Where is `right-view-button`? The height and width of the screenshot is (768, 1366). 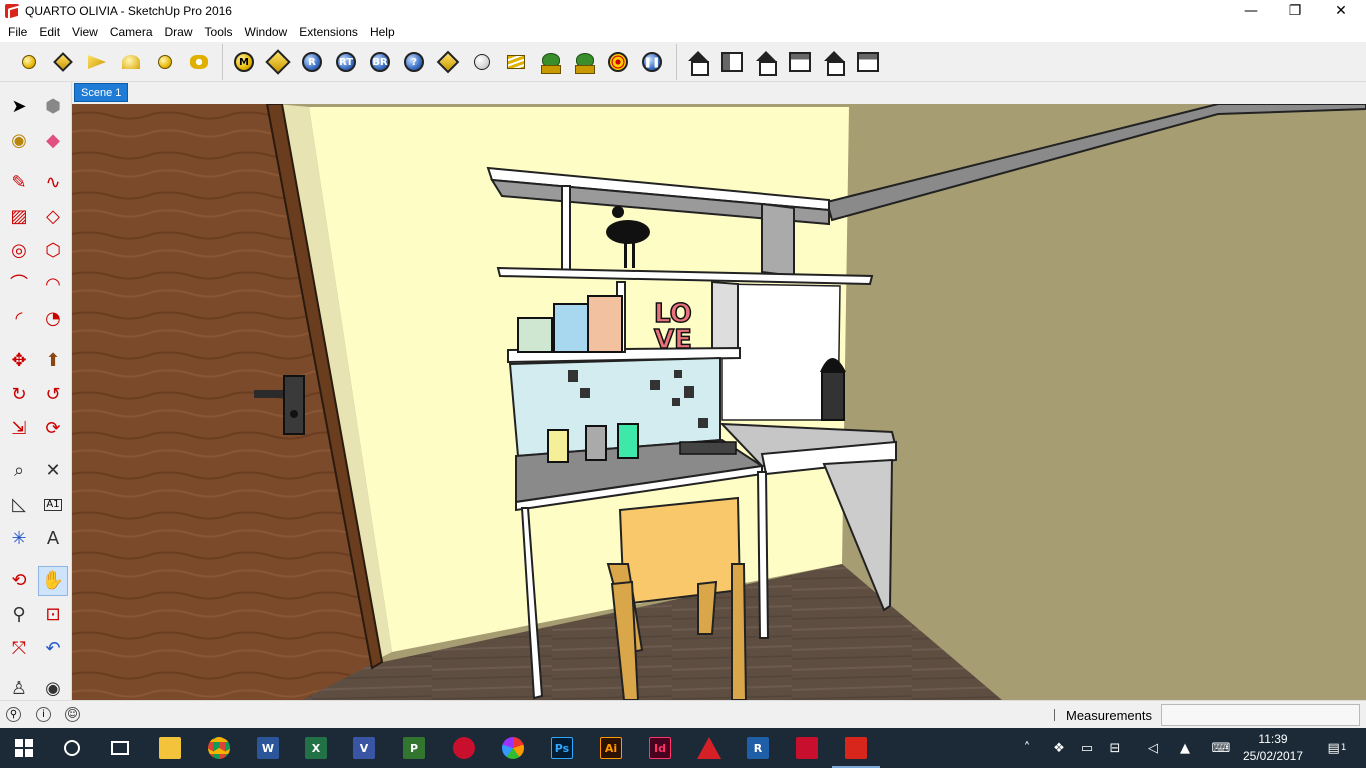
right-view-button is located at coordinates (800, 62).